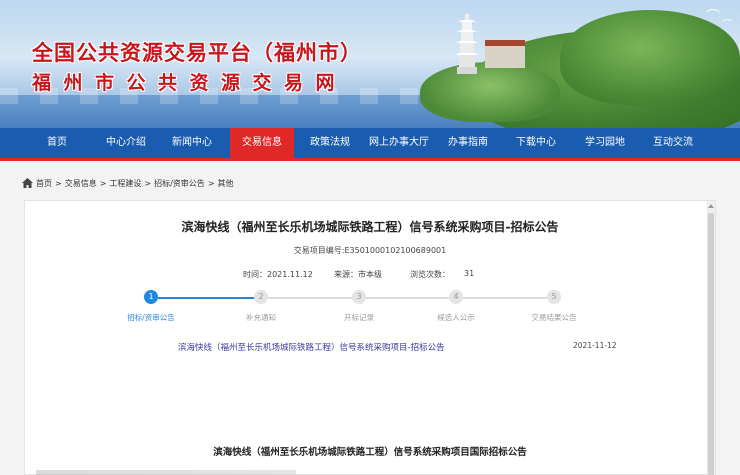 This screenshot has width=740, height=475. Describe the element at coordinates (554, 297) in the screenshot. I see `step-5-circle: 5` at that location.